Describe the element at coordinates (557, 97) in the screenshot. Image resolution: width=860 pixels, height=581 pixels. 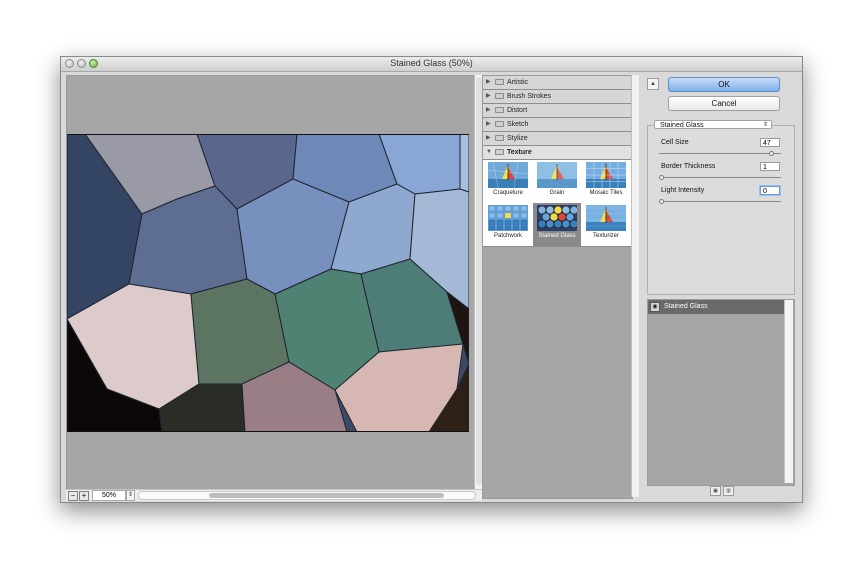
I see `category-brush-strokes: ▶ Brush Strokes` at that location.